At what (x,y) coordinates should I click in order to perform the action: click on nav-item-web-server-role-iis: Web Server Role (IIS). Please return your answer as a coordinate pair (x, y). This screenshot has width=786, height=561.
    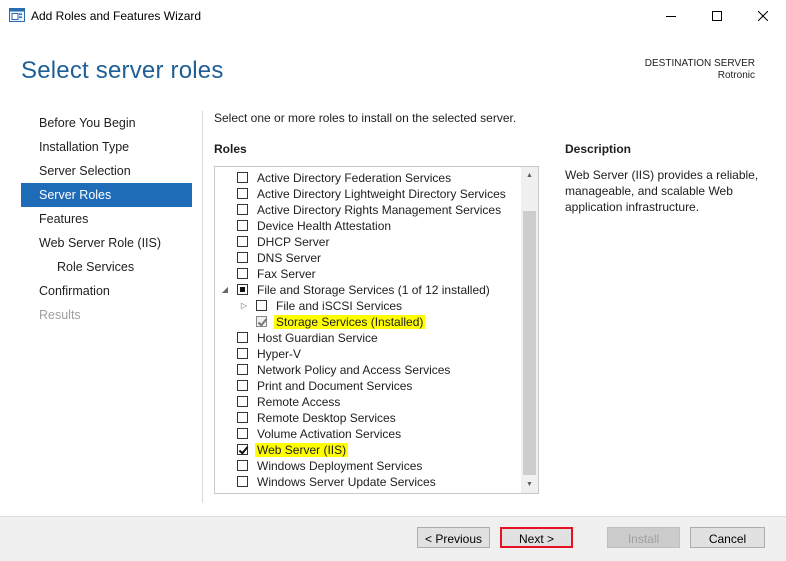
    Looking at the image, I should click on (106, 243).